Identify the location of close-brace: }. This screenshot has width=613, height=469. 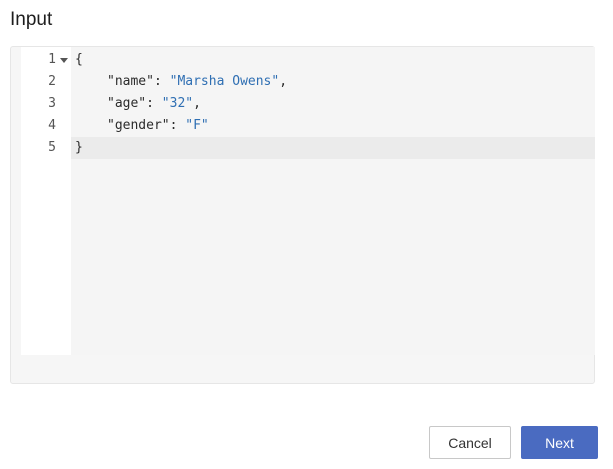
(79, 147).